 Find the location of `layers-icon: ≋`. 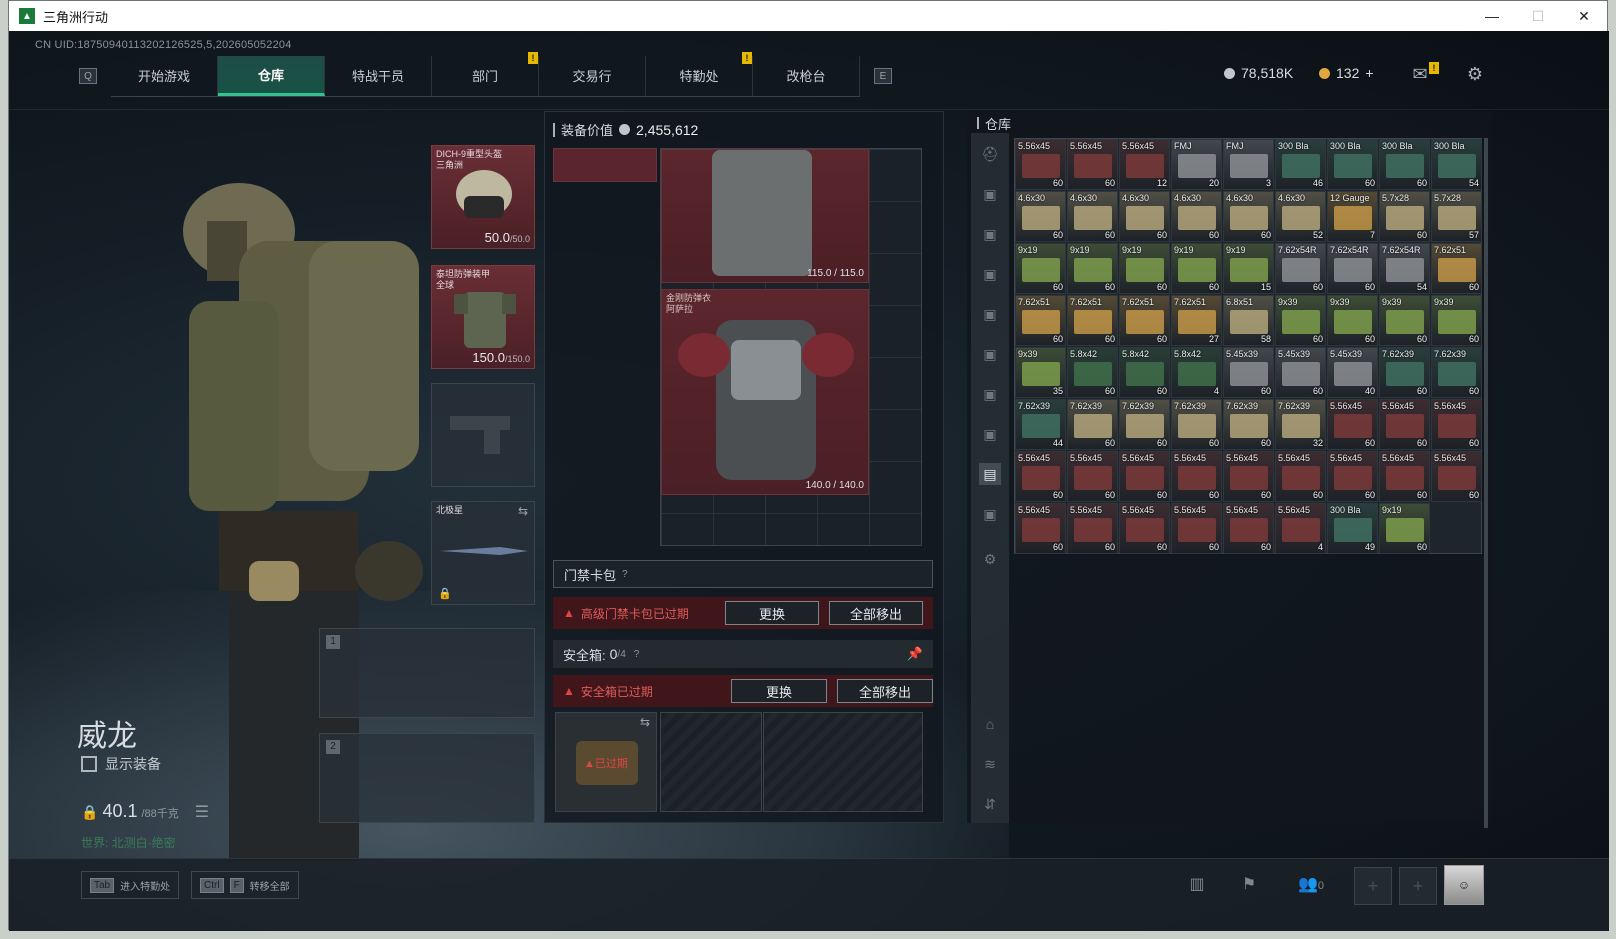

layers-icon: ≋ is located at coordinates (990, 764).